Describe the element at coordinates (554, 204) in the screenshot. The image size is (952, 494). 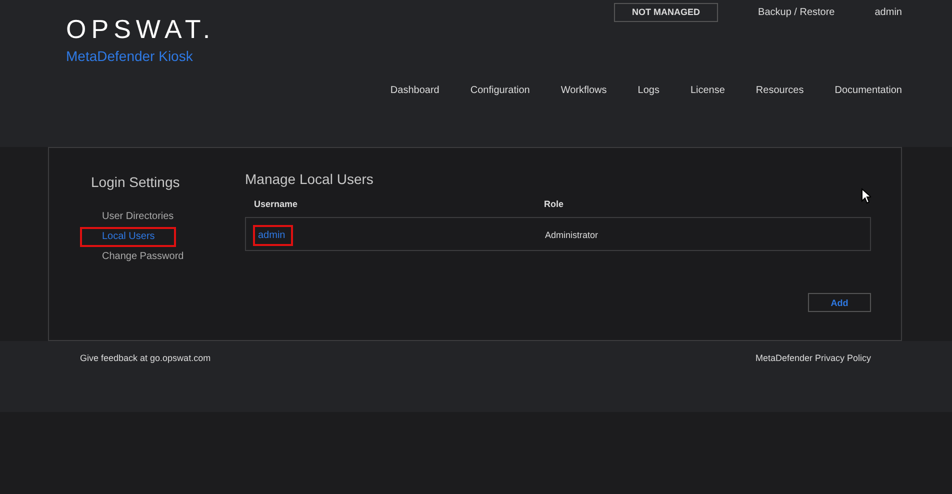
I see `column-header: Role` at that location.